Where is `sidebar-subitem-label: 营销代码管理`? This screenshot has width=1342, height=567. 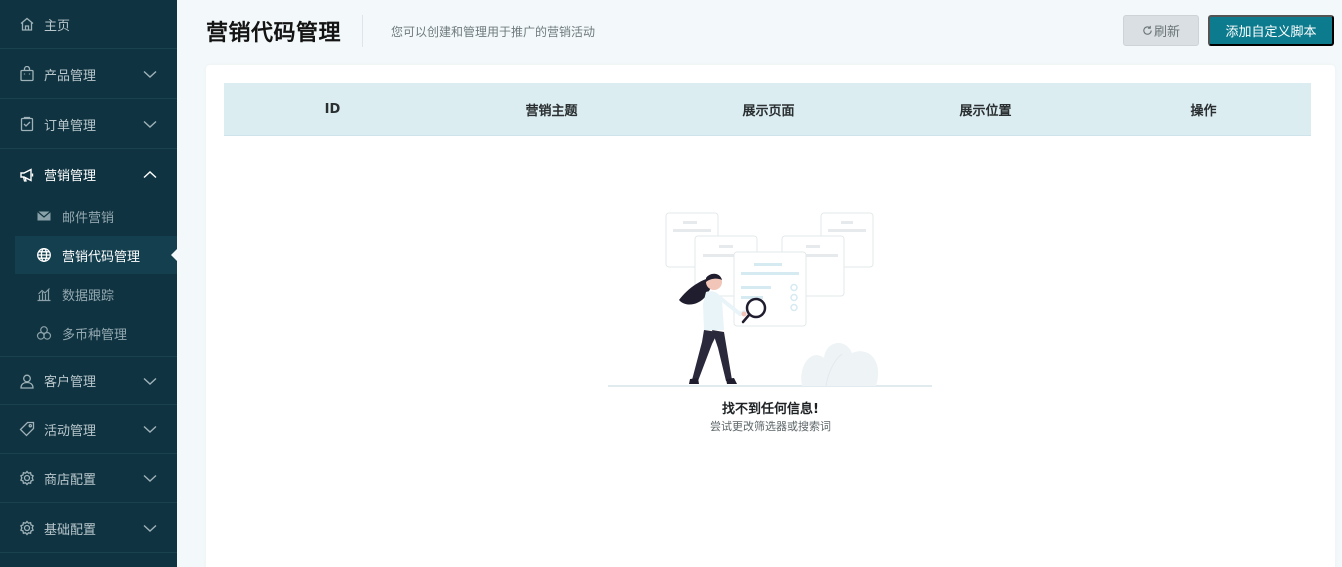
sidebar-subitem-label: 营销代码管理 is located at coordinates (101, 257).